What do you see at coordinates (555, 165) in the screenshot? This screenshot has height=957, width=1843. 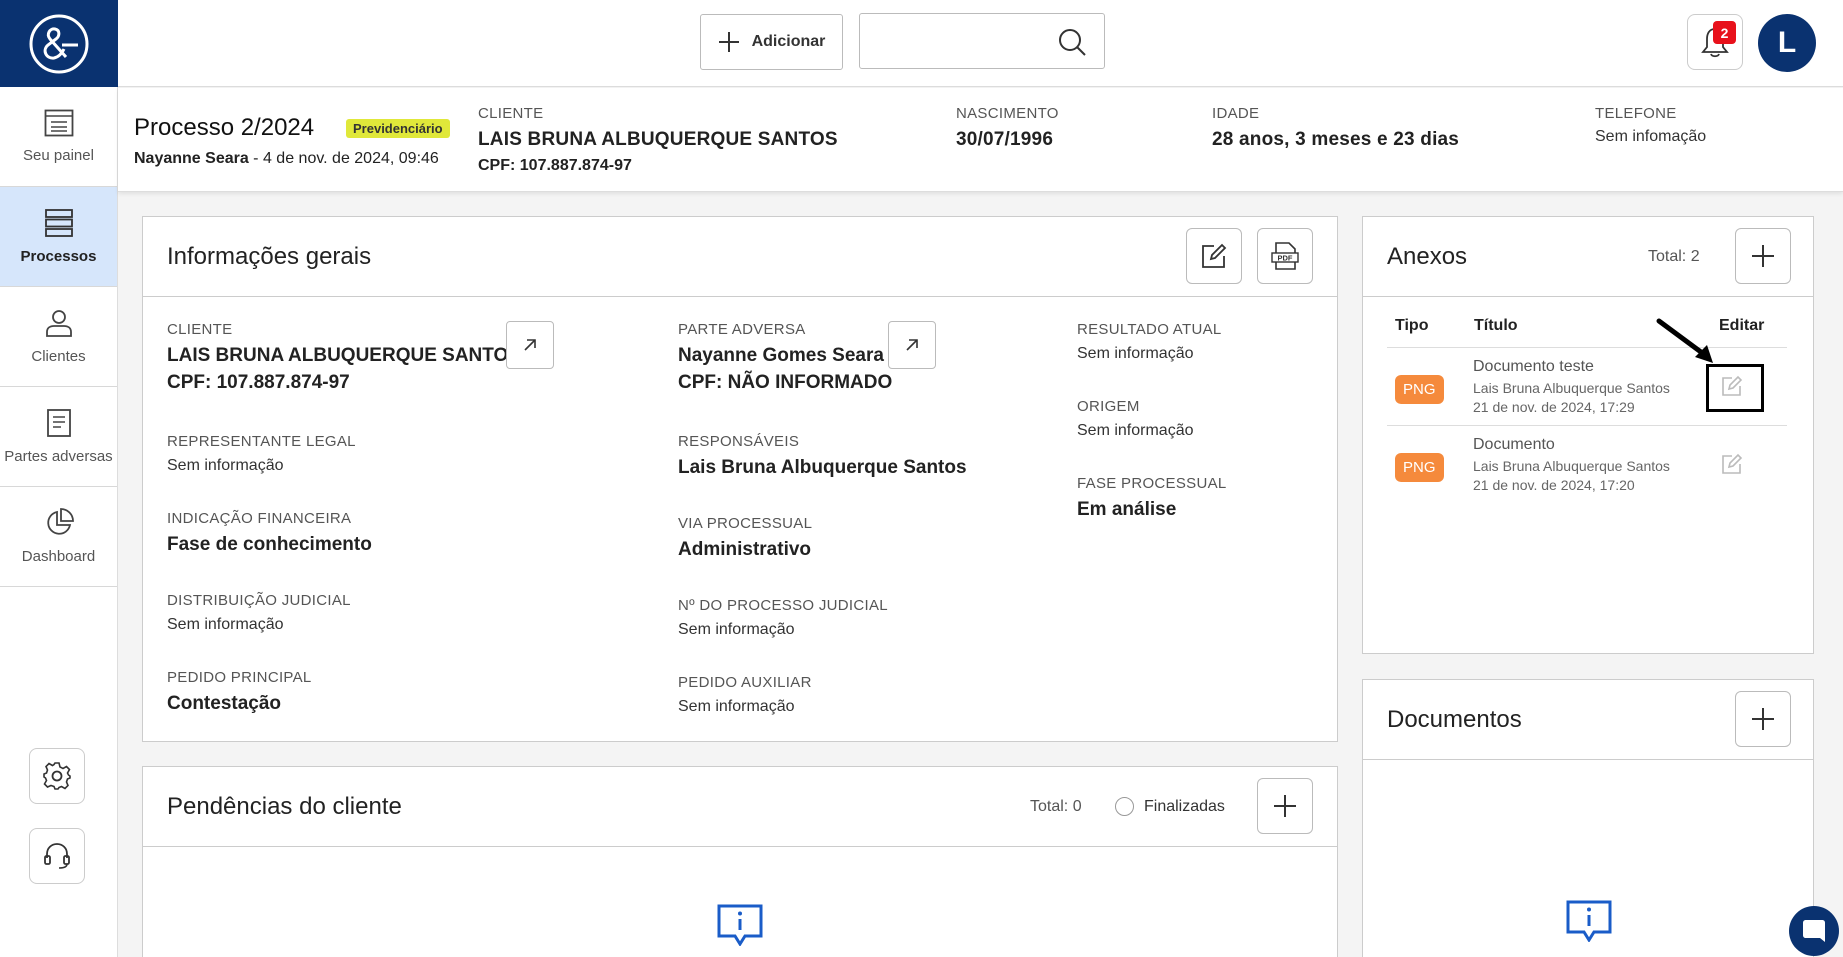 I see `header-cliente-cpf: CPF: 107.887.874-97` at bounding box center [555, 165].